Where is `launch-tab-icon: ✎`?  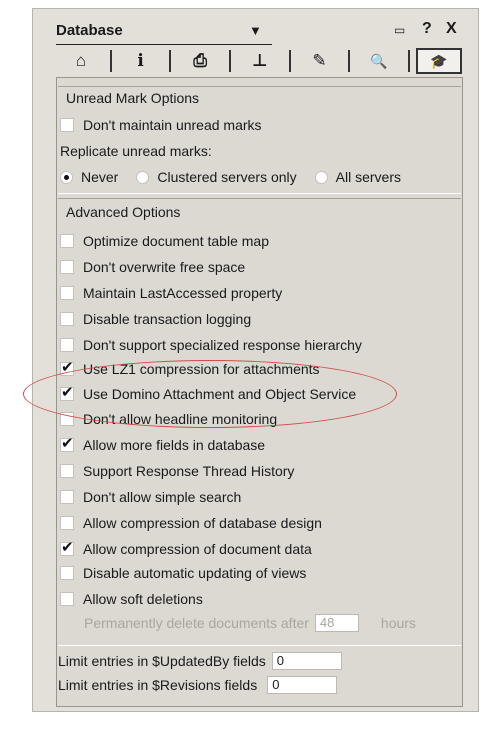
launch-tab-icon: ✎ is located at coordinates (319, 60).